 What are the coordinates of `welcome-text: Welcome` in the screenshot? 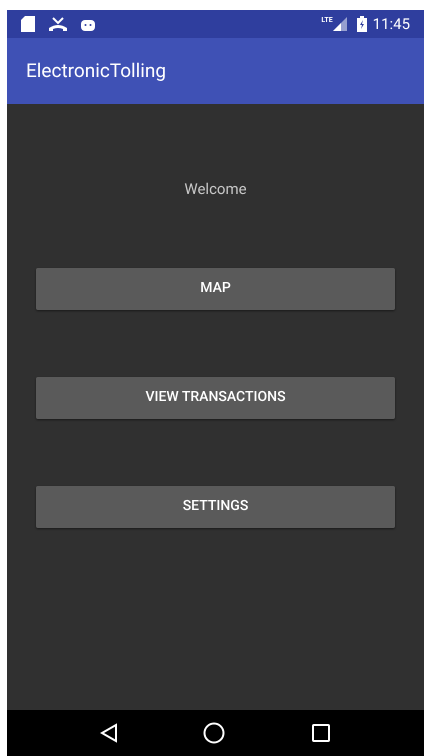 It's located at (215, 189).